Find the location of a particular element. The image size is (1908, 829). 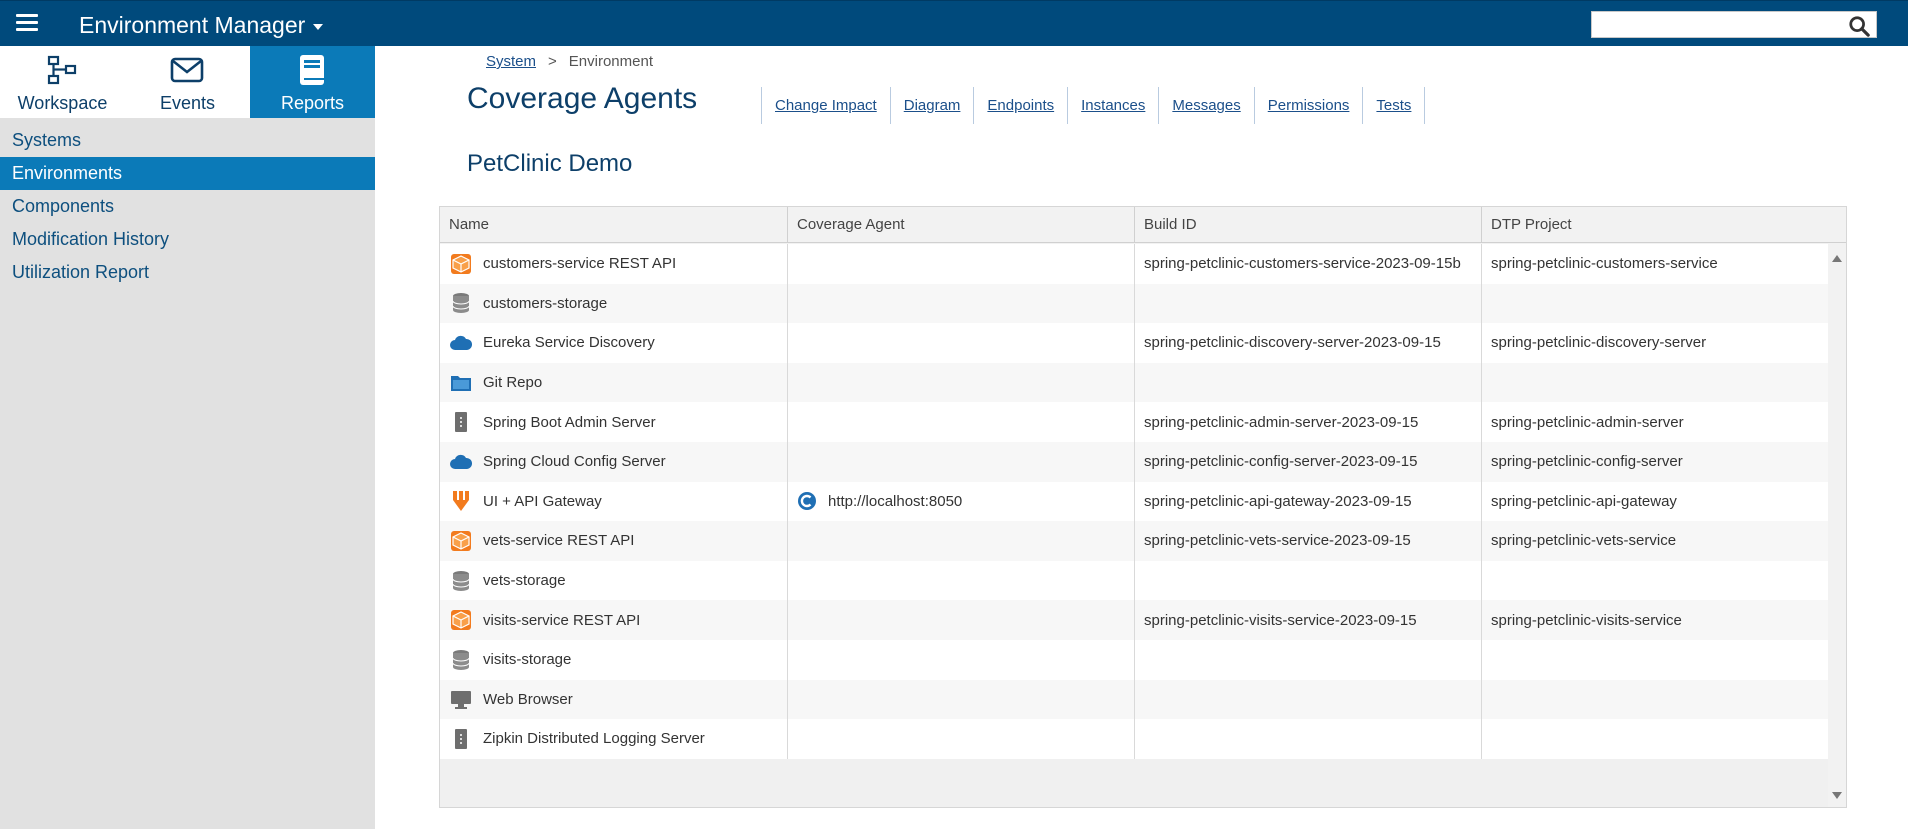

breadcrumb-system-link: System is located at coordinates (511, 61).